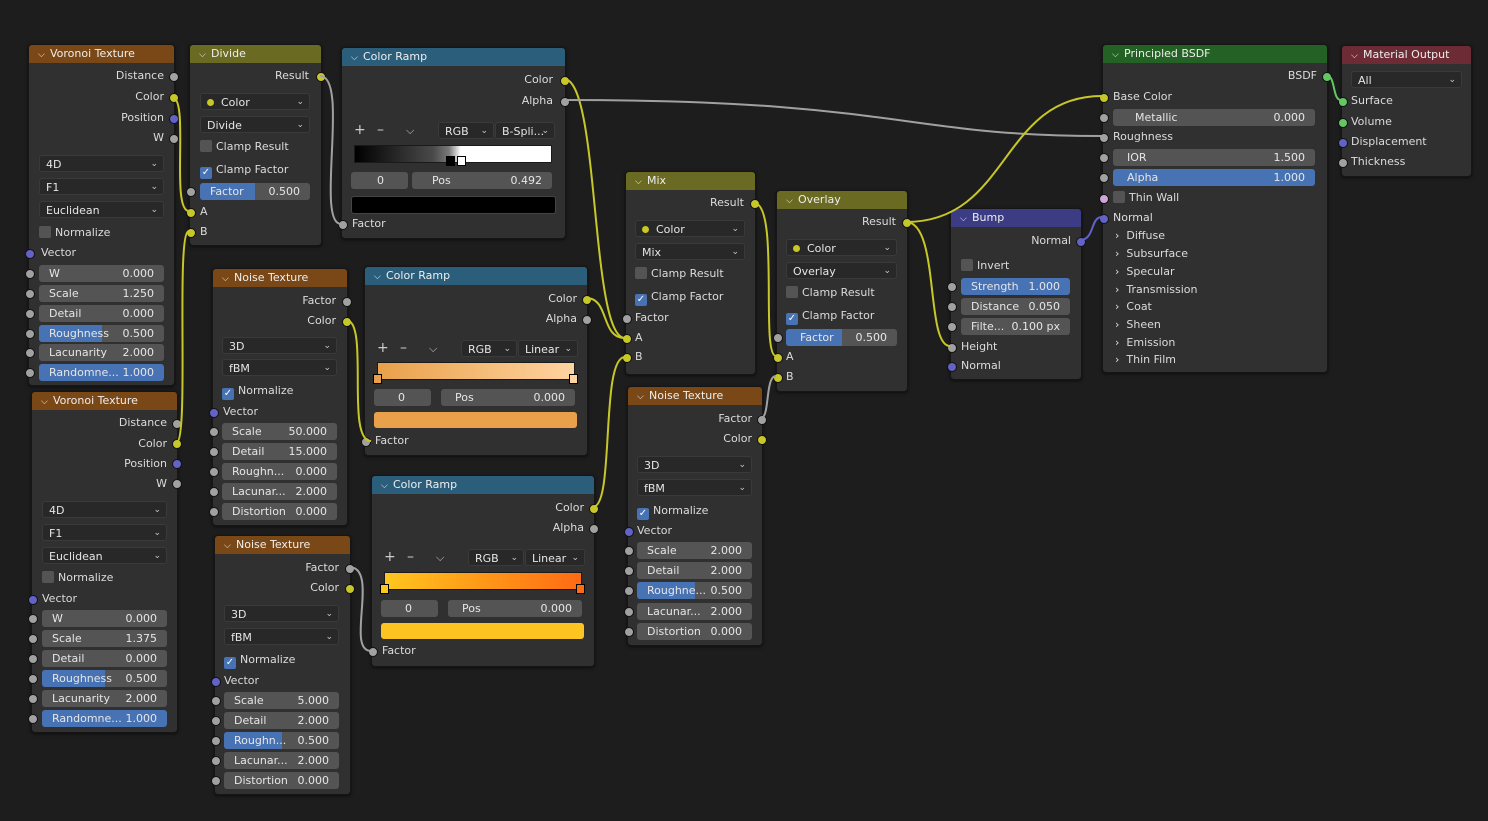 The width and height of the screenshot is (1488, 821). What do you see at coordinates (33, 719) in the screenshot?
I see `socket-randomness-in` at bounding box center [33, 719].